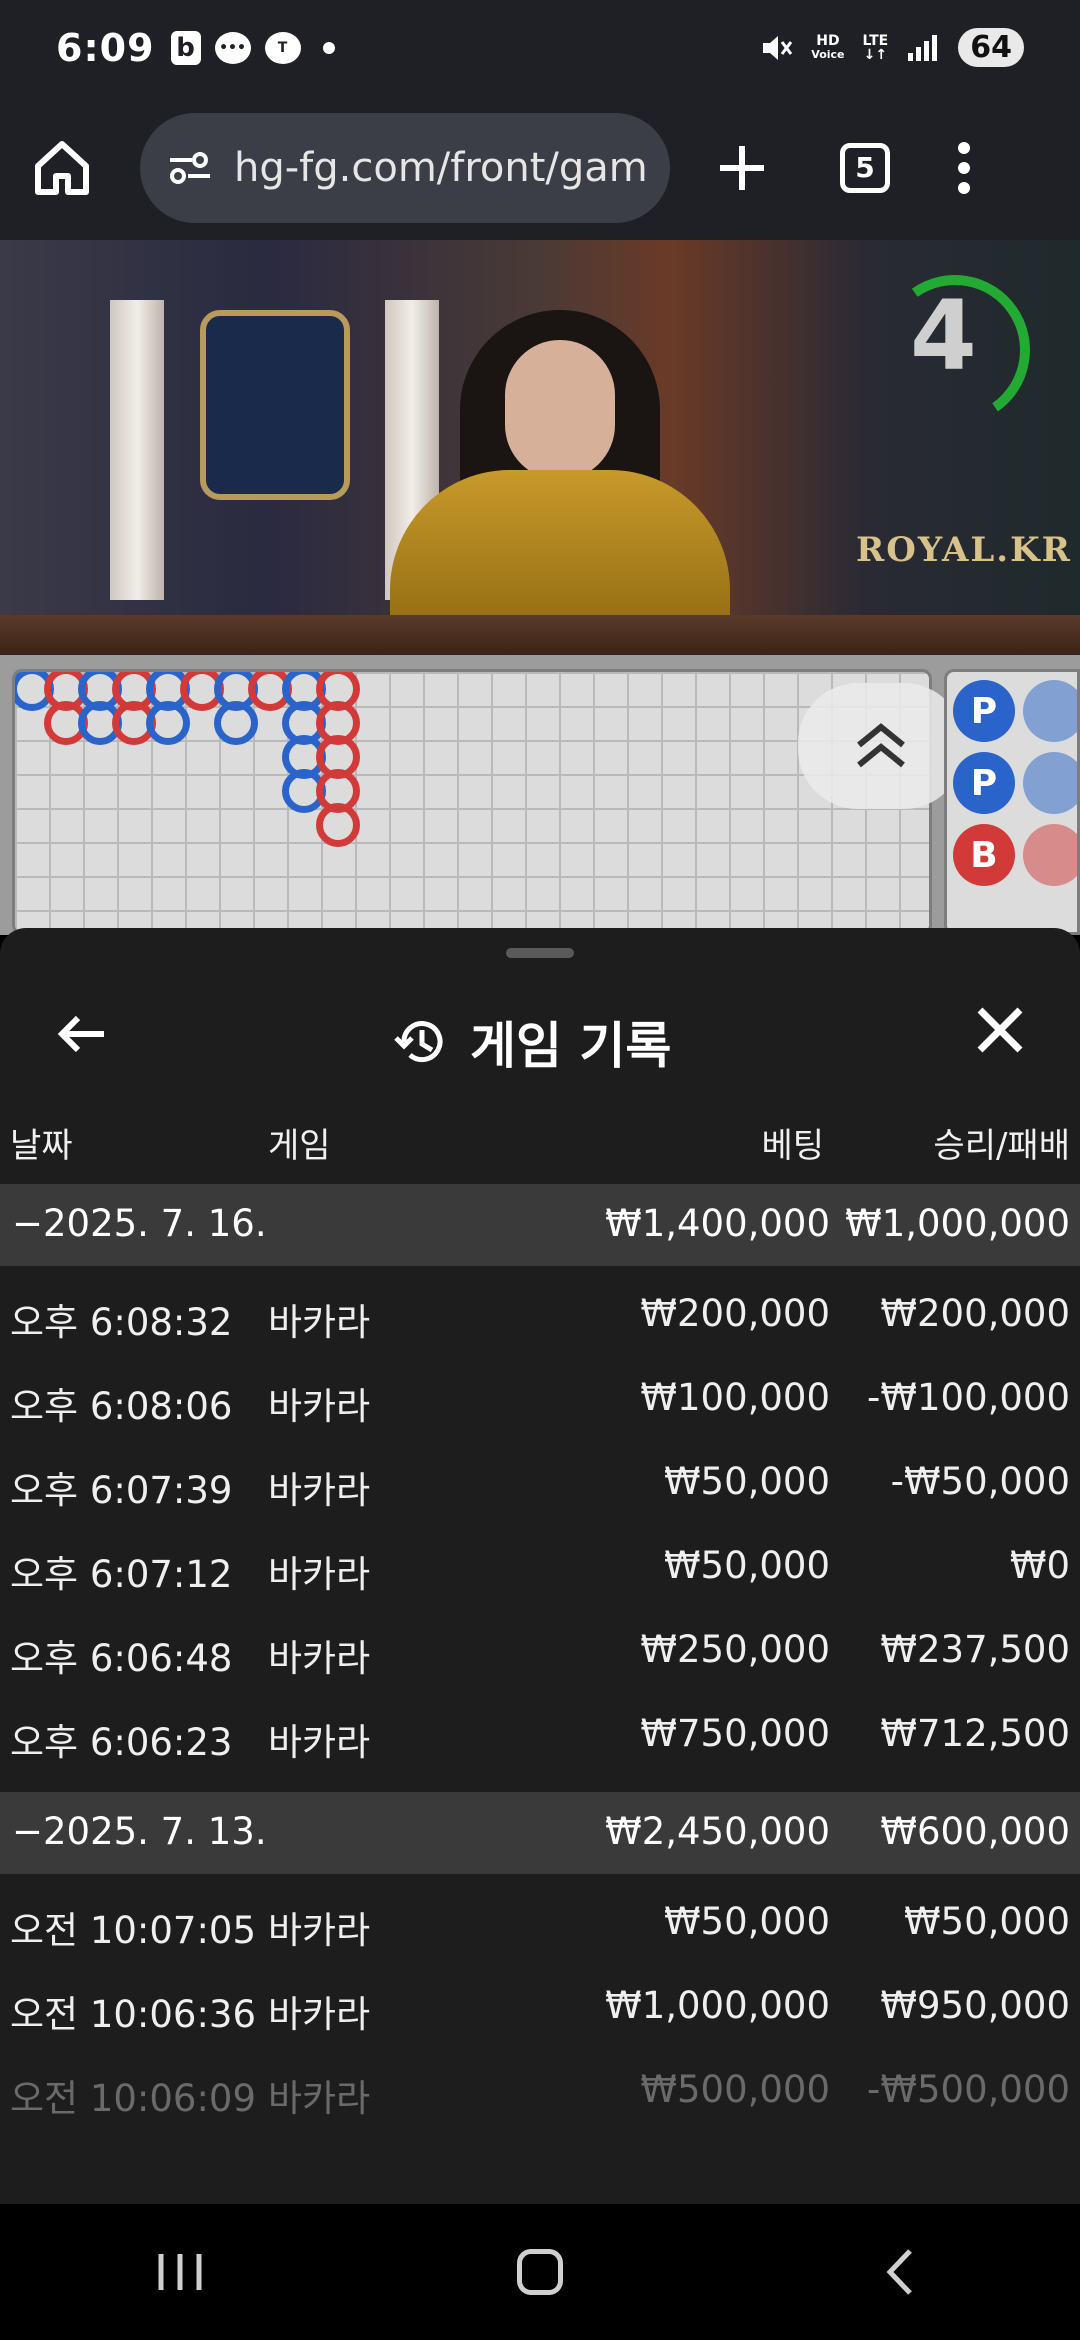 The width and height of the screenshot is (1080, 2340). I want to click on tab-switcher-button: 5, so click(865, 167).